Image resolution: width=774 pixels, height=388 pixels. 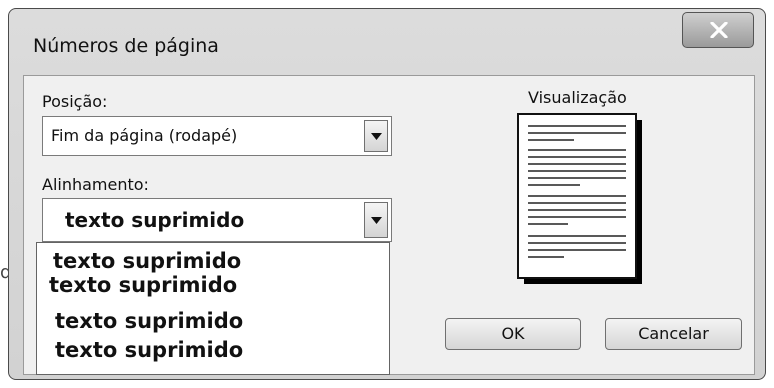 What do you see at coordinates (155, 220) in the screenshot?
I see `alignment-value: texto suprimido` at bounding box center [155, 220].